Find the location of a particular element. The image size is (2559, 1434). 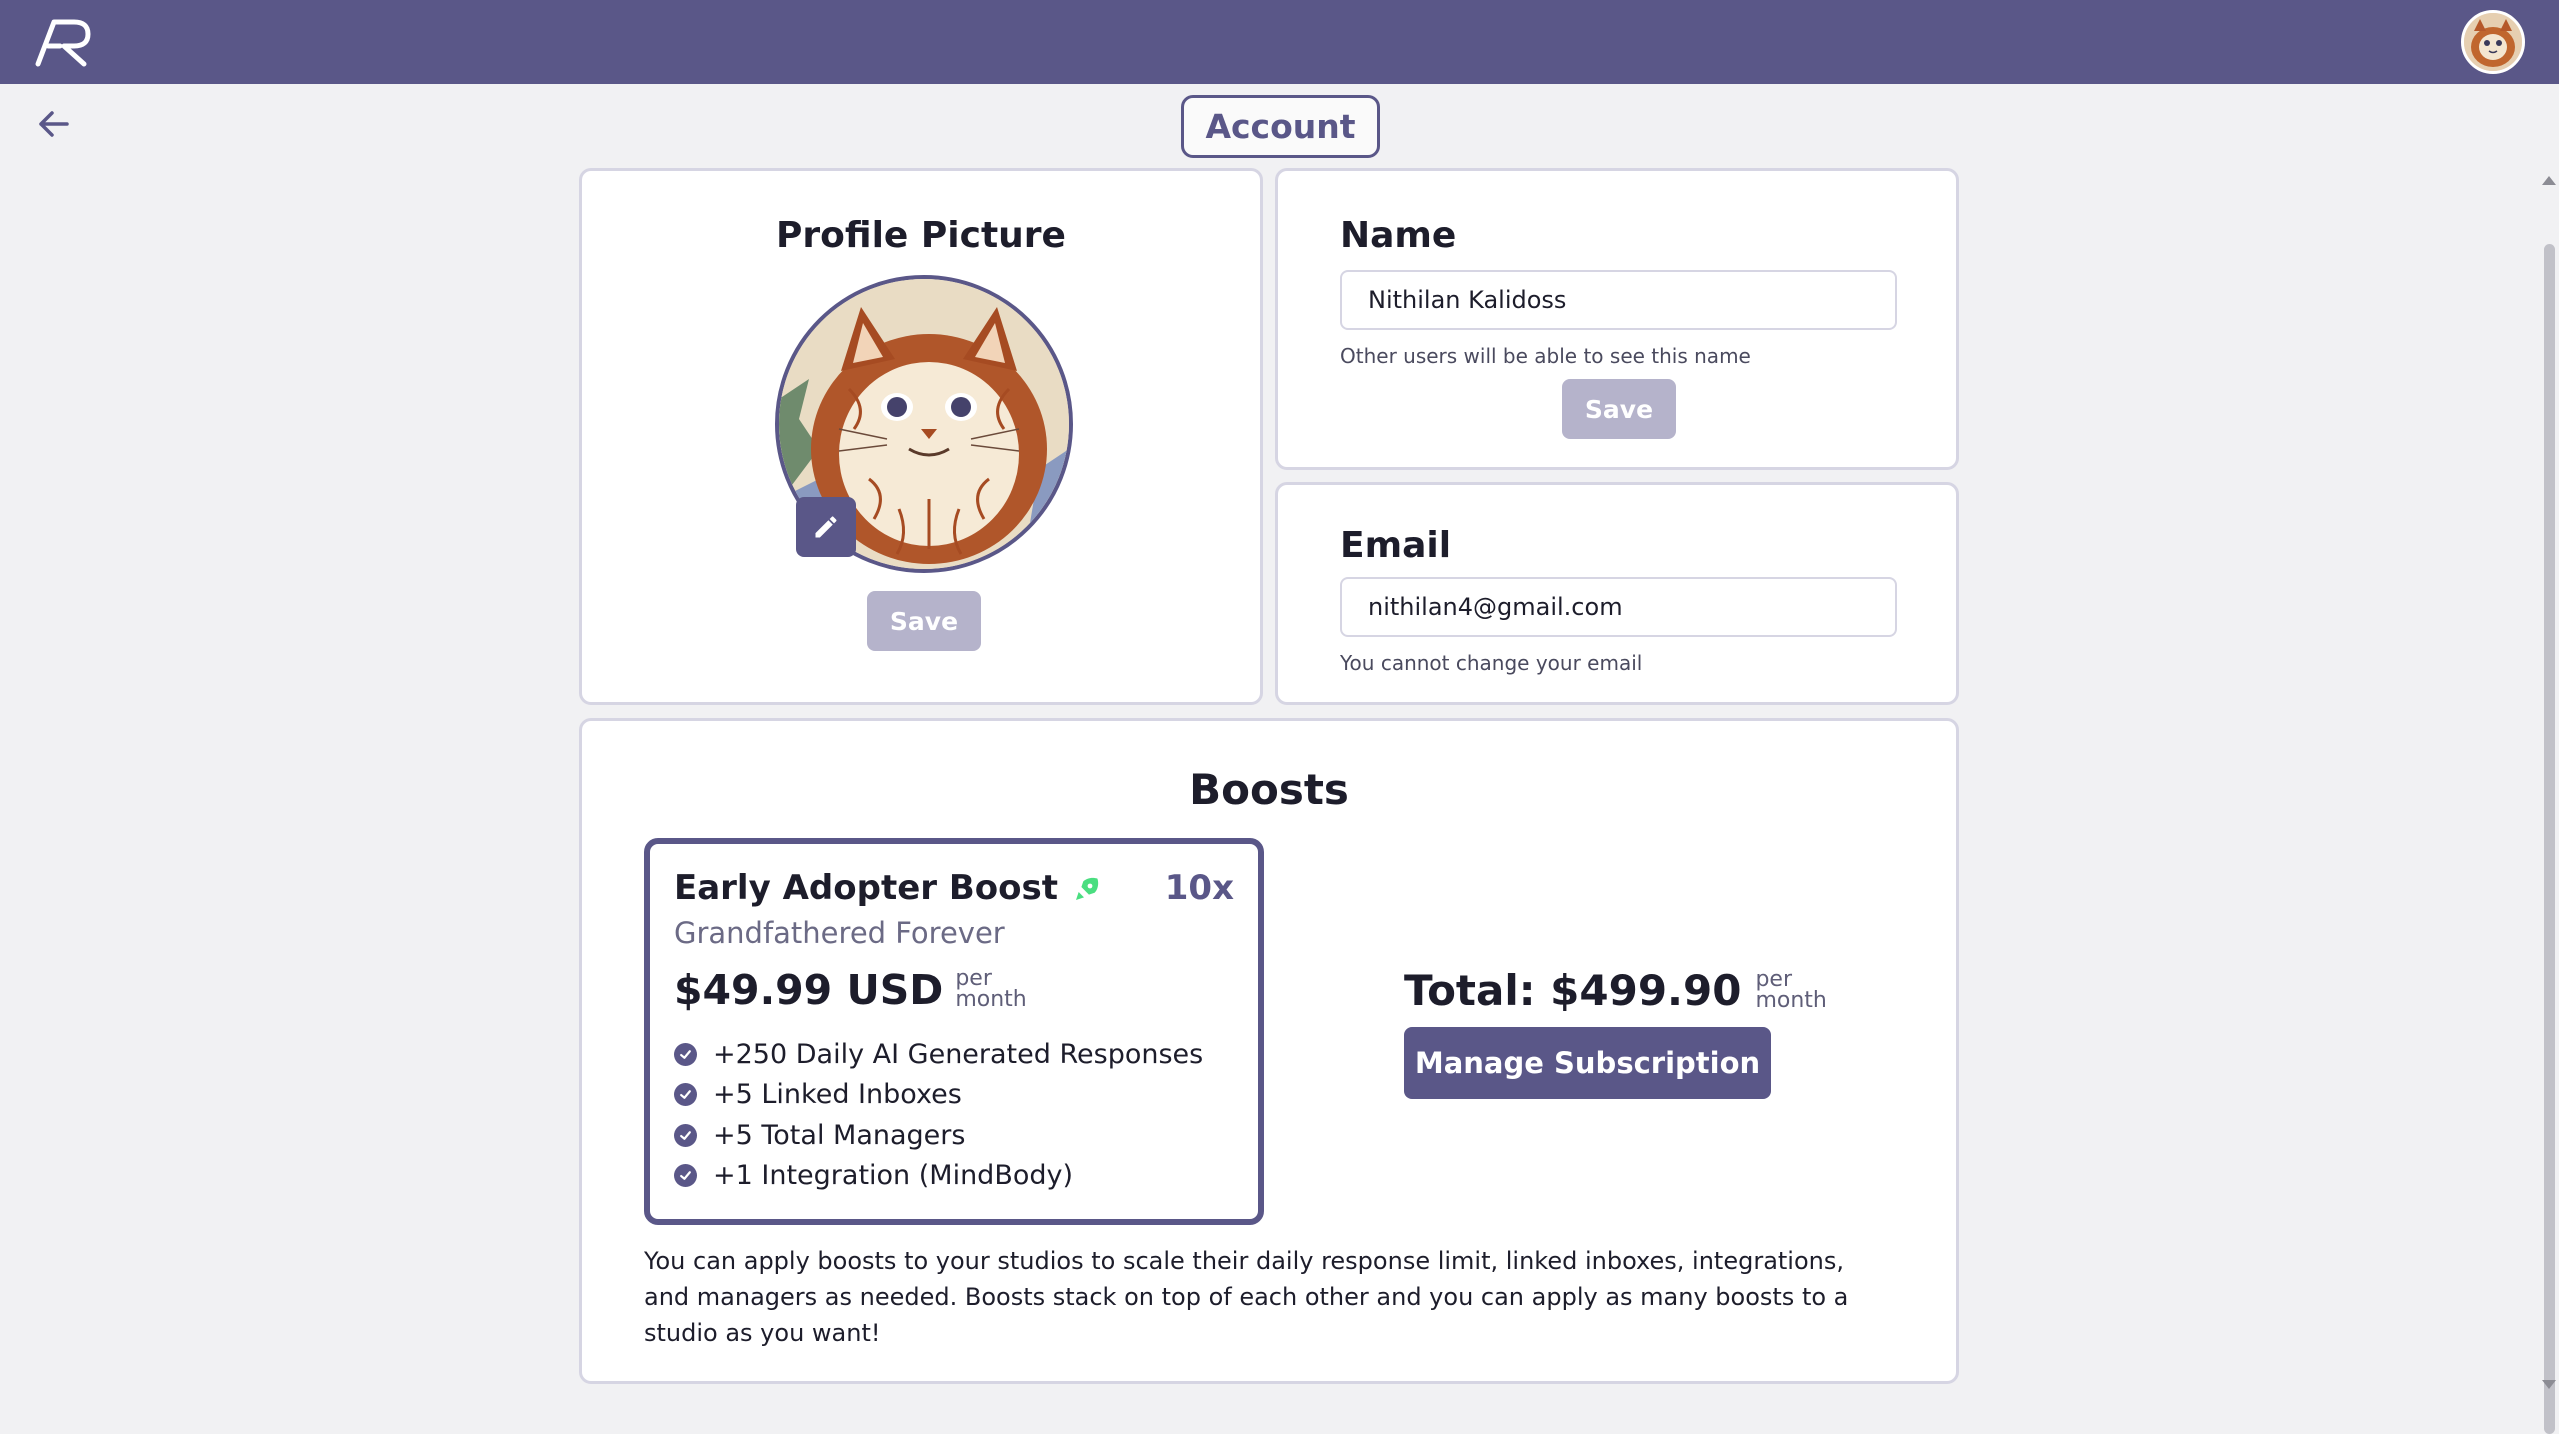

name-save-button: Save is located at coordinates (1619, 409).